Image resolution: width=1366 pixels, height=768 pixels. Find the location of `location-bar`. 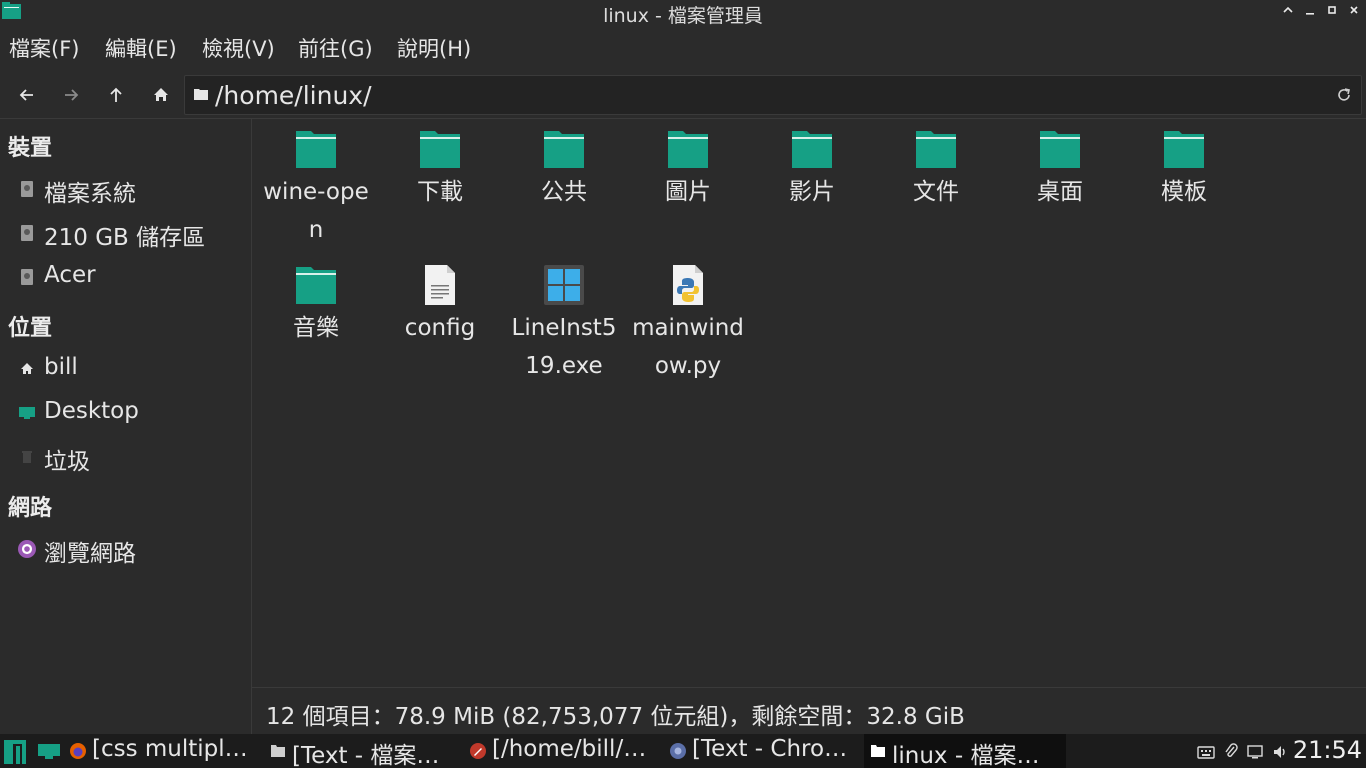

location-bar is located at coordinates (773, 95).